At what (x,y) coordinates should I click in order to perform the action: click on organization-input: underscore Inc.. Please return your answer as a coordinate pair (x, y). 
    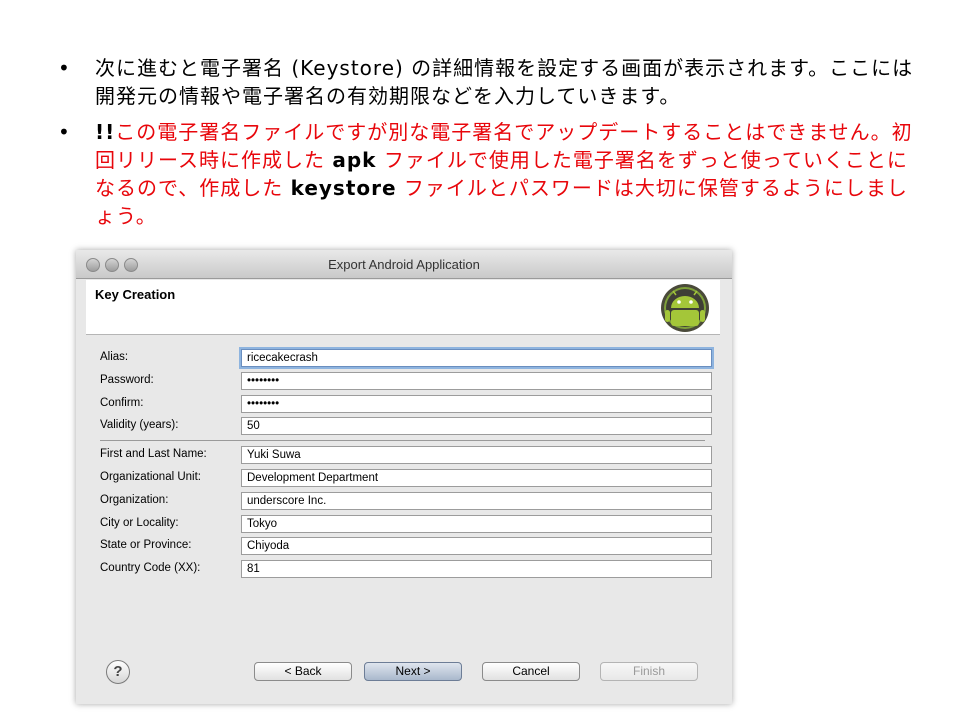
    Looking at the image, I should click on (476, 501).